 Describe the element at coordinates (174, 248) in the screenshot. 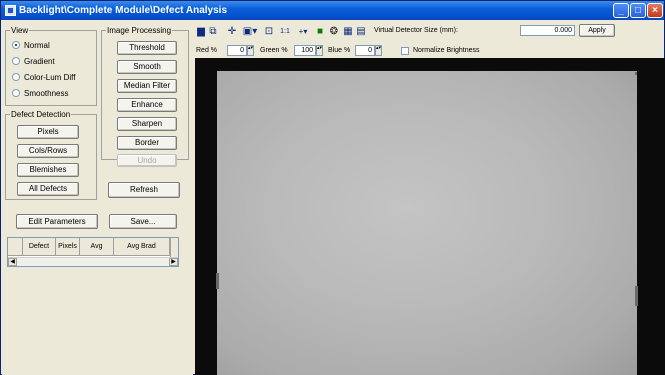

I see `table-vertical-scrollbar` at that location.